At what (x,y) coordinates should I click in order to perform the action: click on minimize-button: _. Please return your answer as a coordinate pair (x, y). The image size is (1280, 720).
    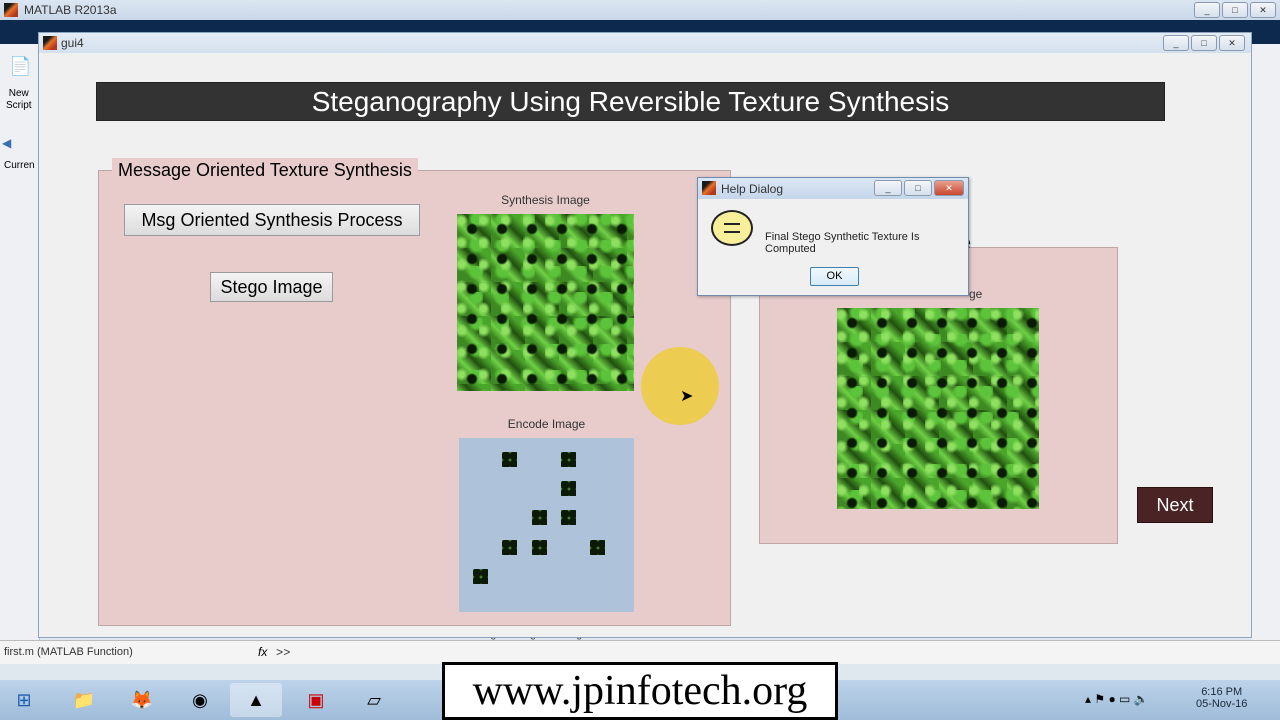
    Looking at the image, I should click on (1207, 10).